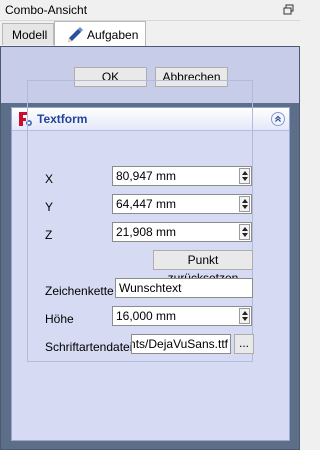  Describe the element at coordinates (146, 316) in the screenshot. I see `height-value: 16,000 mm` at that location.